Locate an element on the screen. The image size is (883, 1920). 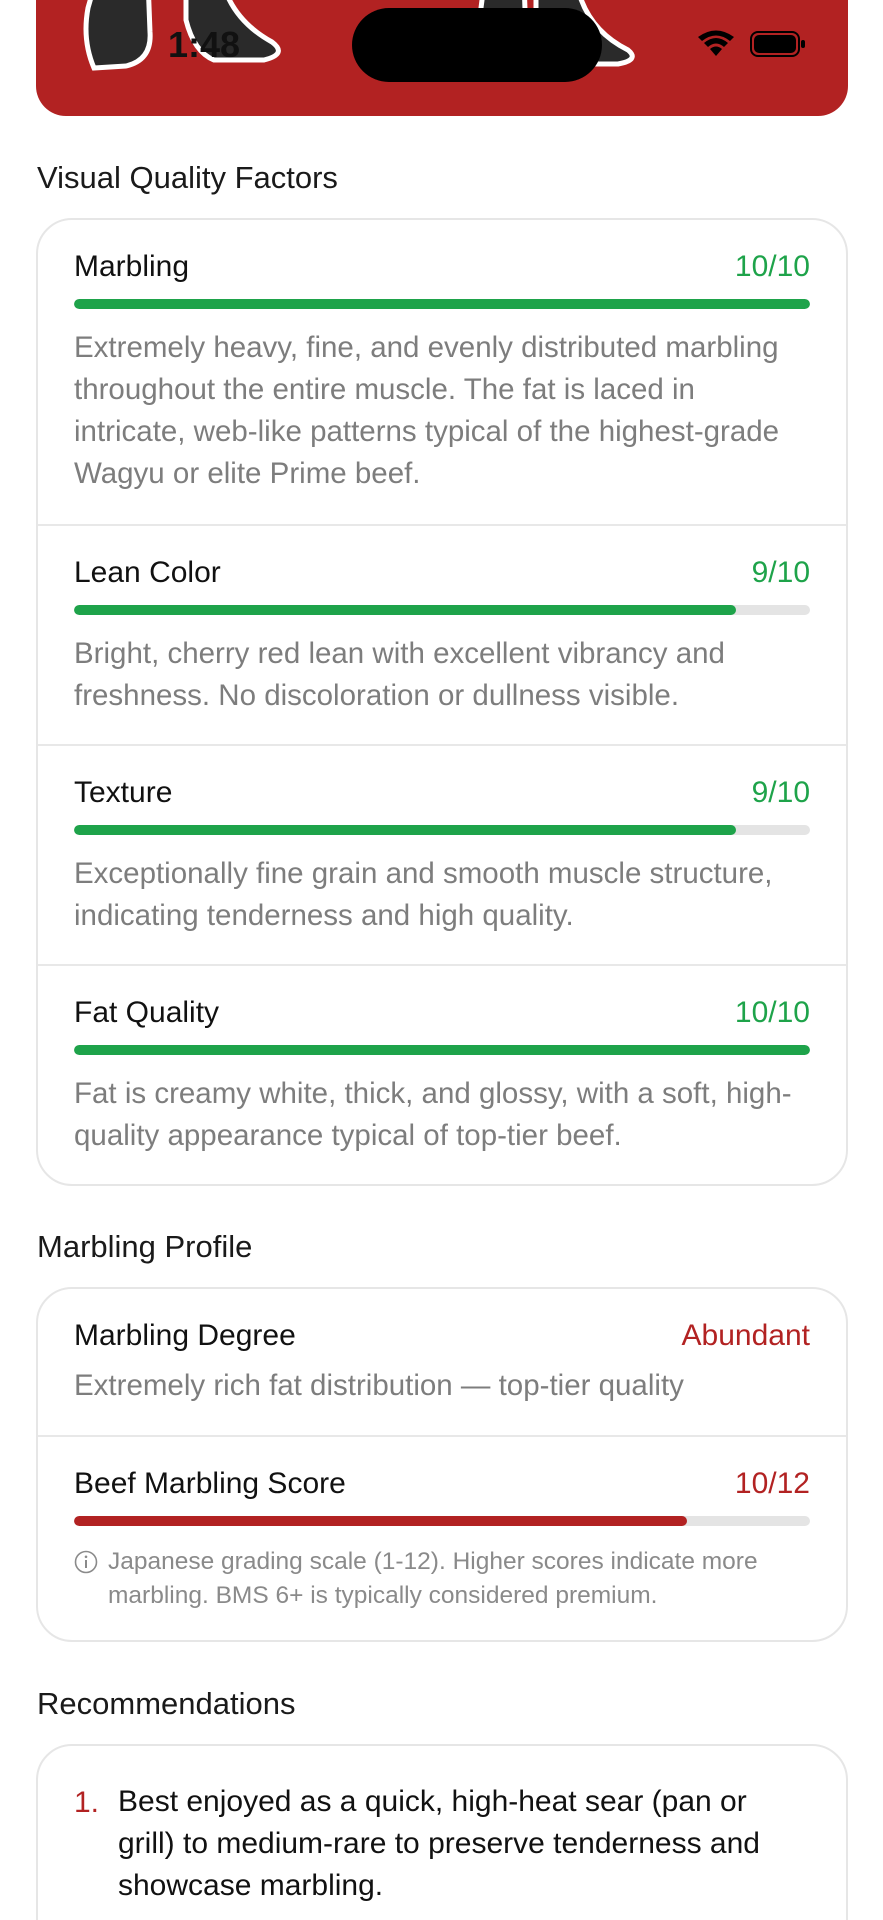
section-title-marbling-profile: Marbling Profile is located at coordinates (145, 1246).